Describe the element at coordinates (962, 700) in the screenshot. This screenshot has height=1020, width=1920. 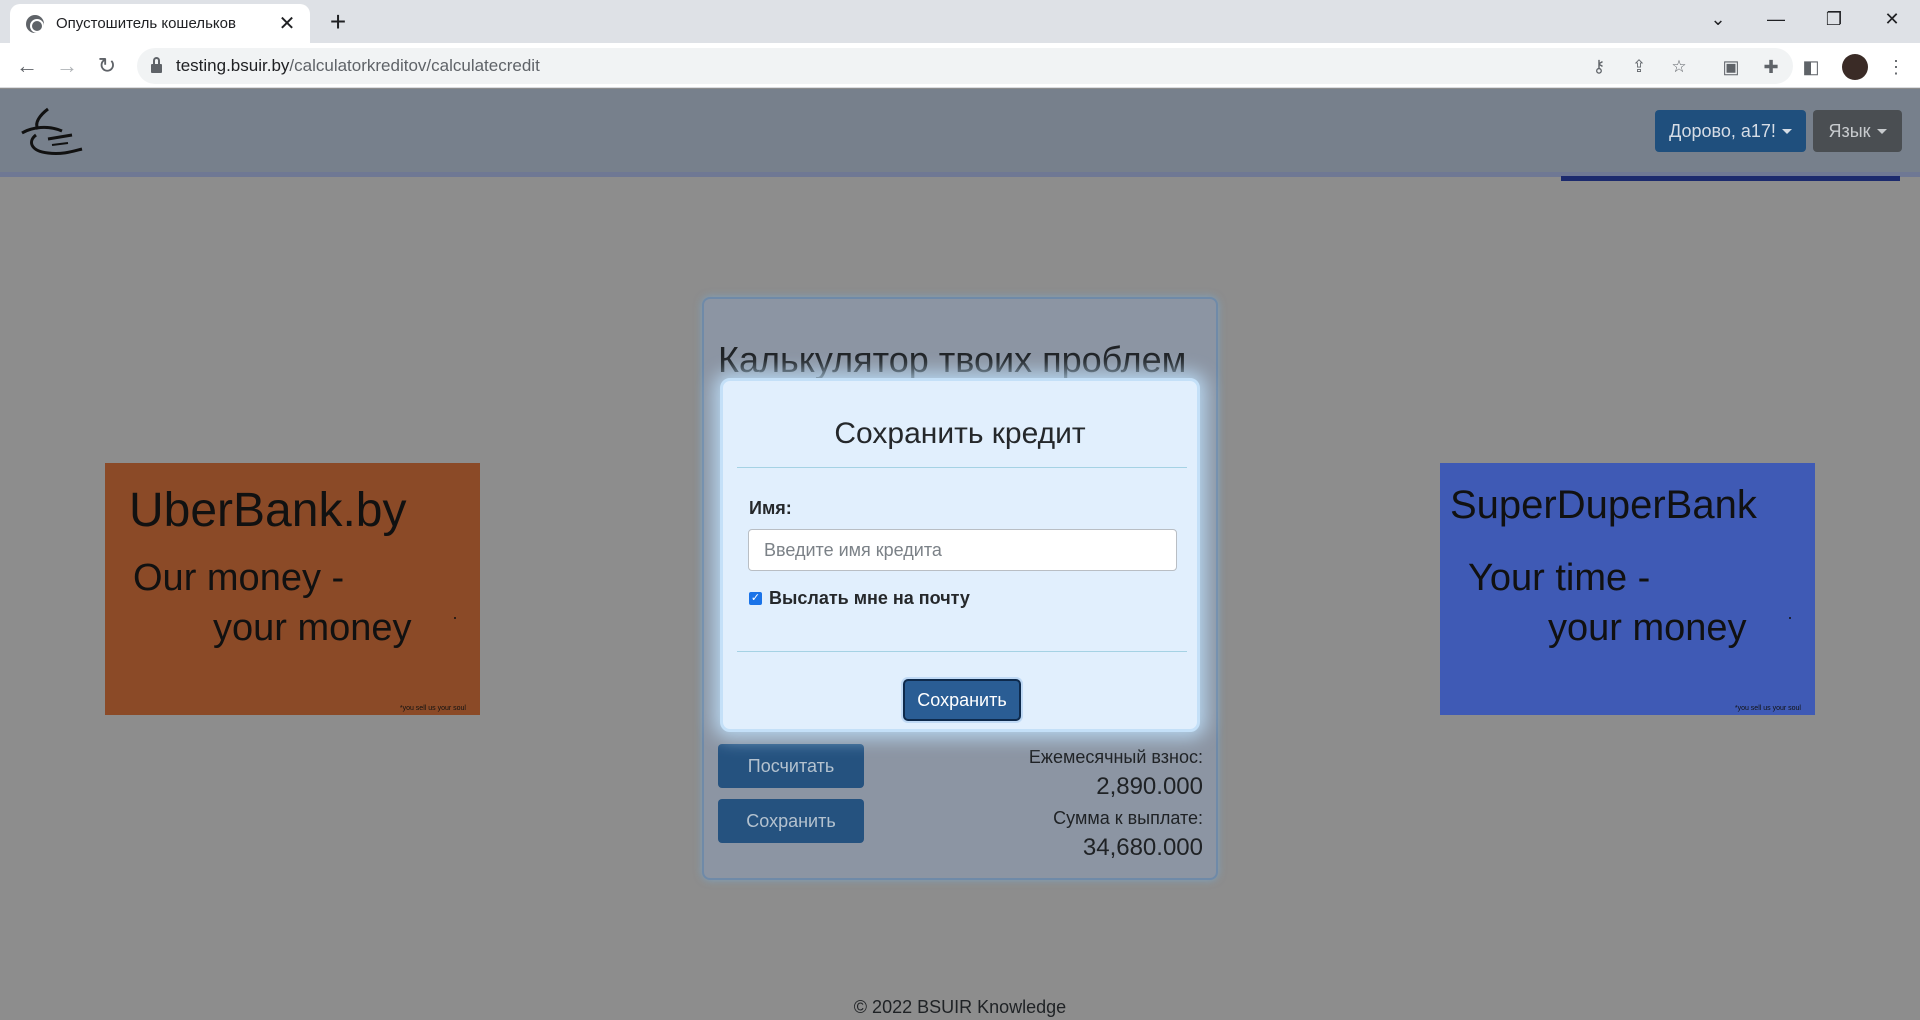
I see `modal-save-button: Сохранить` at that location.